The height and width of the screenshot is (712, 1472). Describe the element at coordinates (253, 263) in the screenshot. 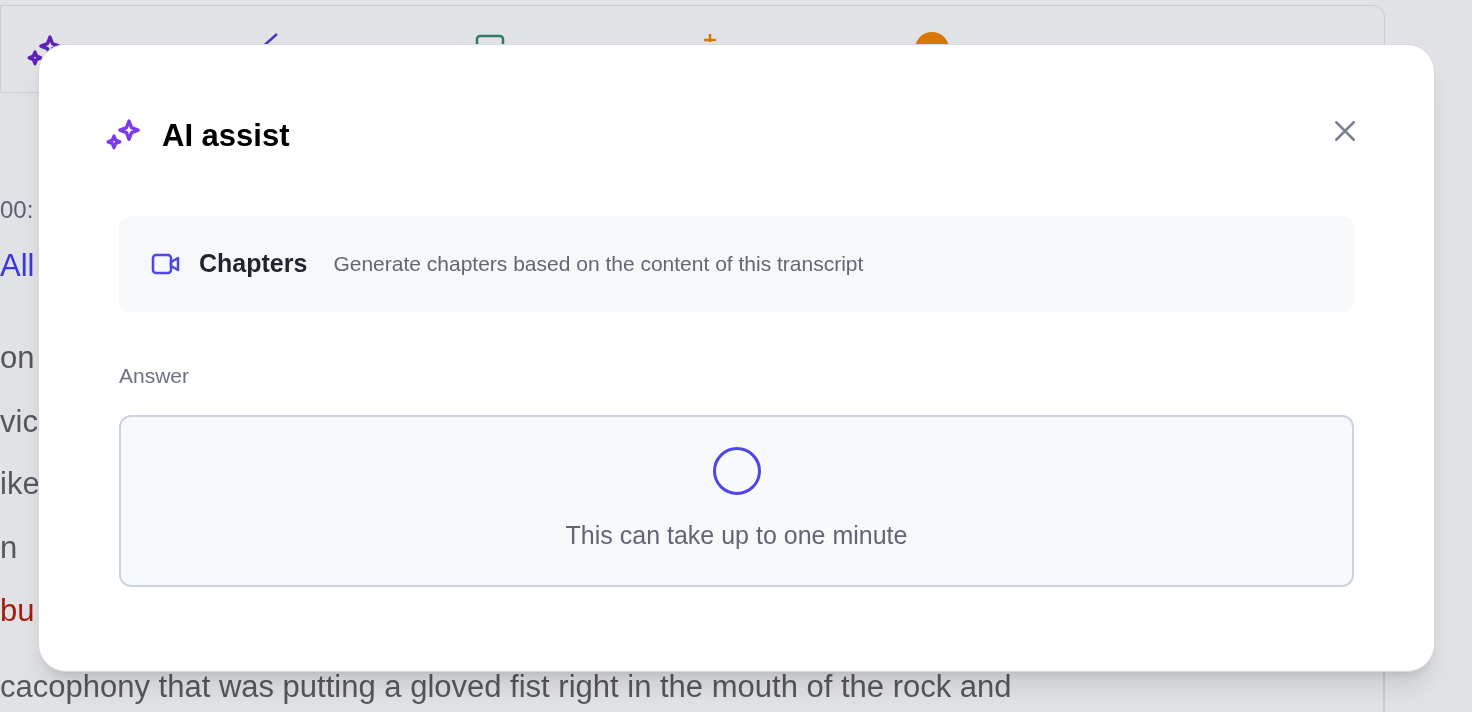

I see `task-title: Chapters` at that location.